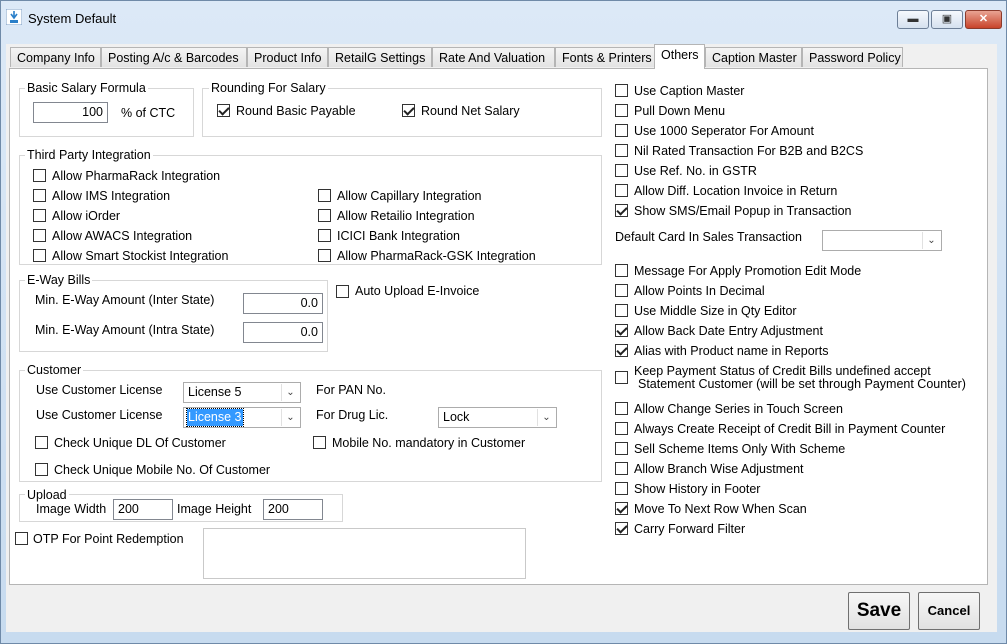 The width and height of the screenshot is (1007, 644). What do you see at coordinates (913, 19) in the screenshot?
I see `minimize-button: ▬` at bounding box center [913, 19].